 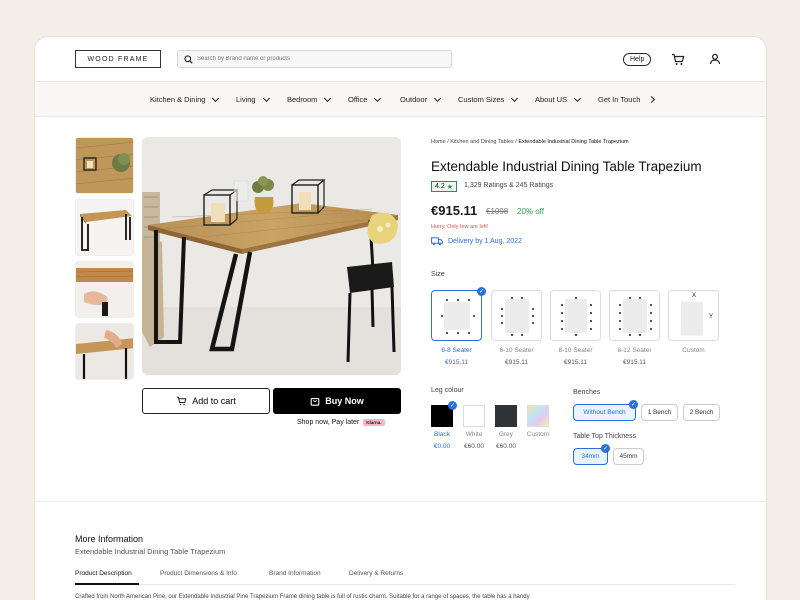 I want to click on buy-now-button: Buy Now, so click(x=337, y=401).